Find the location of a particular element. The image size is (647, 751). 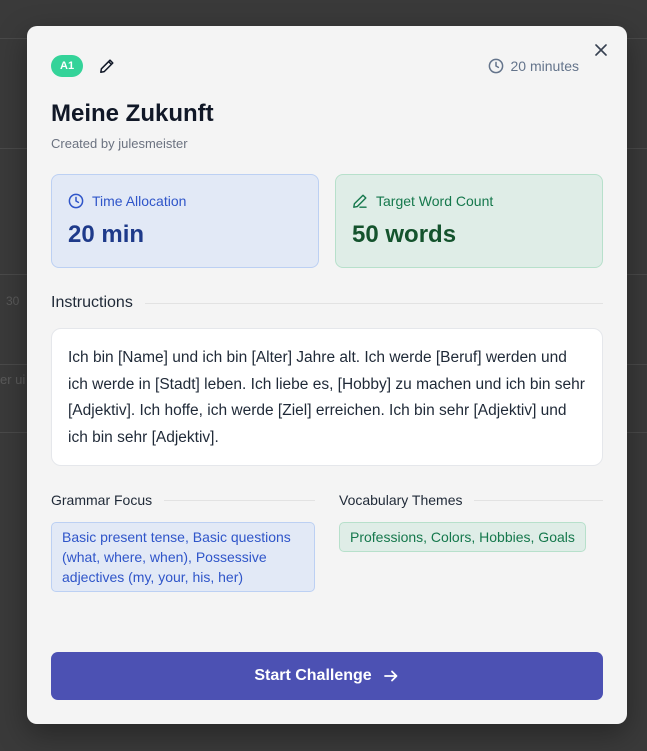

time-allocation-value: 20 min is located at coordinates (106, 234).